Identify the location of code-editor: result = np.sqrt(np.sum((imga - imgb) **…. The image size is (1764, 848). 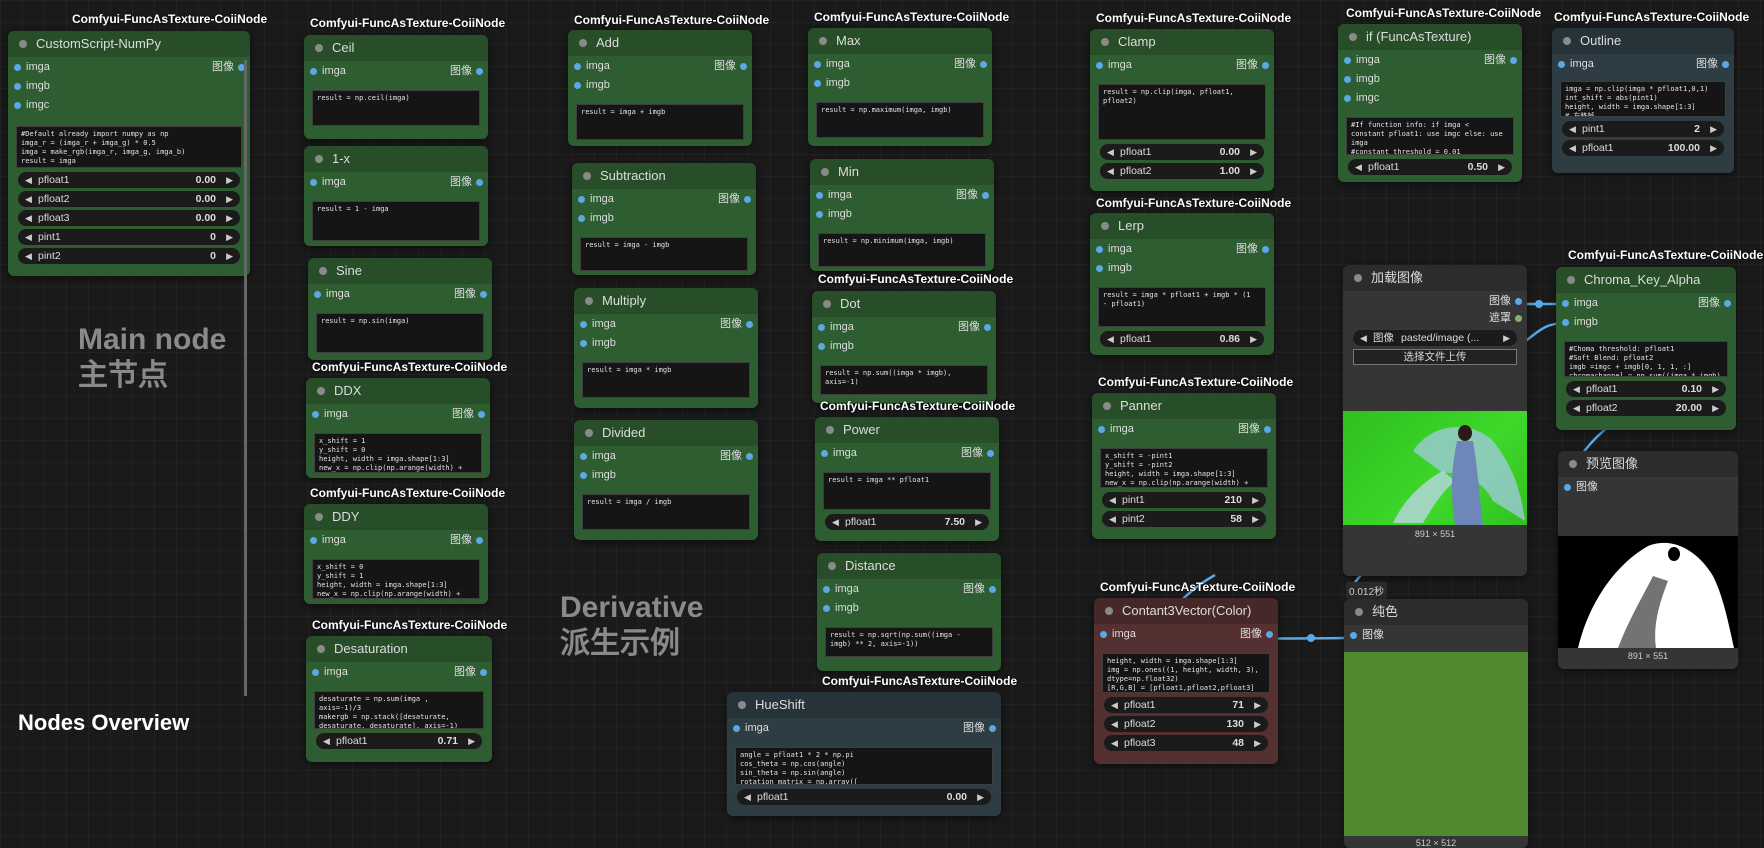
(909, 642).